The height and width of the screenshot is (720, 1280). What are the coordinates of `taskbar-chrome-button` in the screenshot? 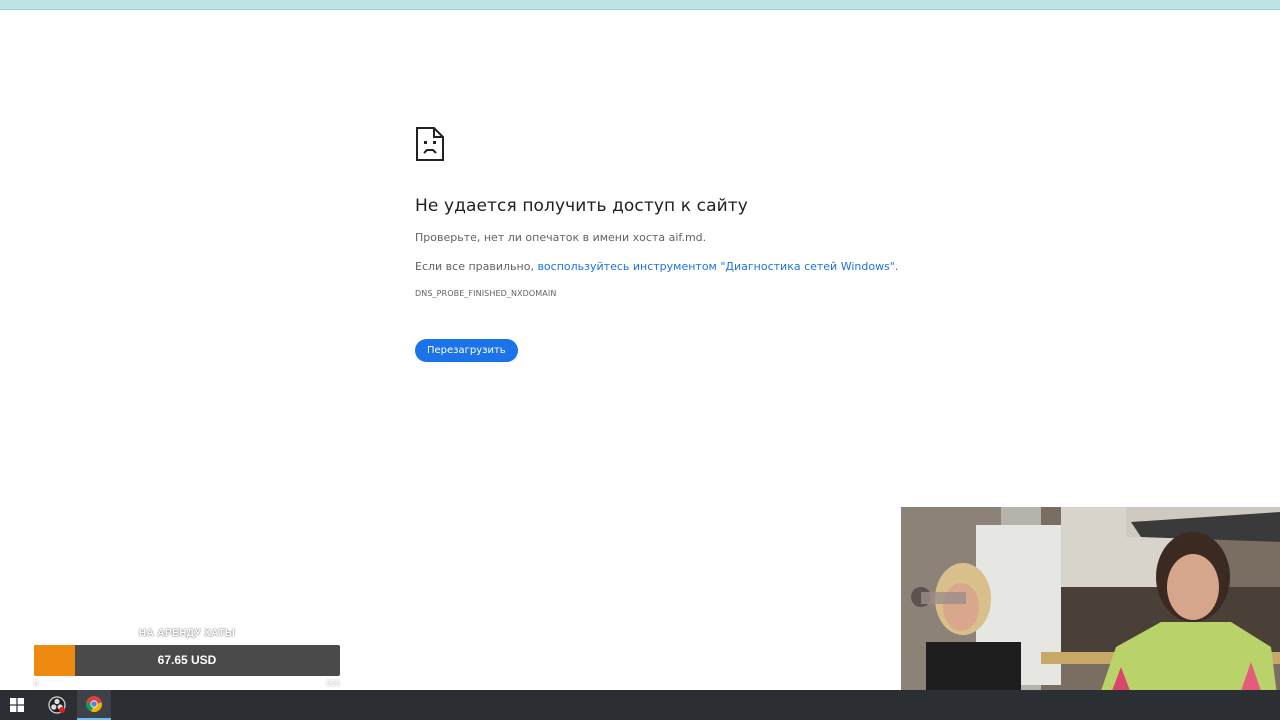 It's located at (94, 705).